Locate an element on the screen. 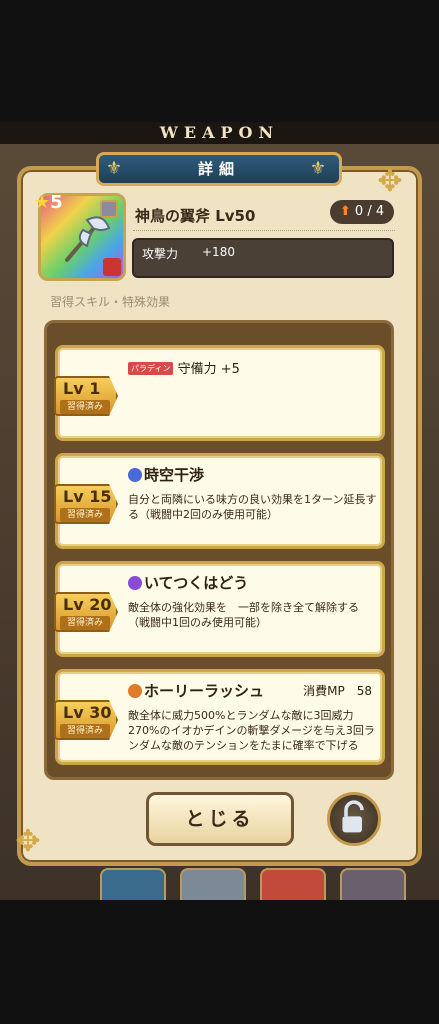 Image resolution: width=439 pixels, height=1024 pixels. item-name: 神鳥の翼斧 Lv50 is located at coordinates (195, 216).